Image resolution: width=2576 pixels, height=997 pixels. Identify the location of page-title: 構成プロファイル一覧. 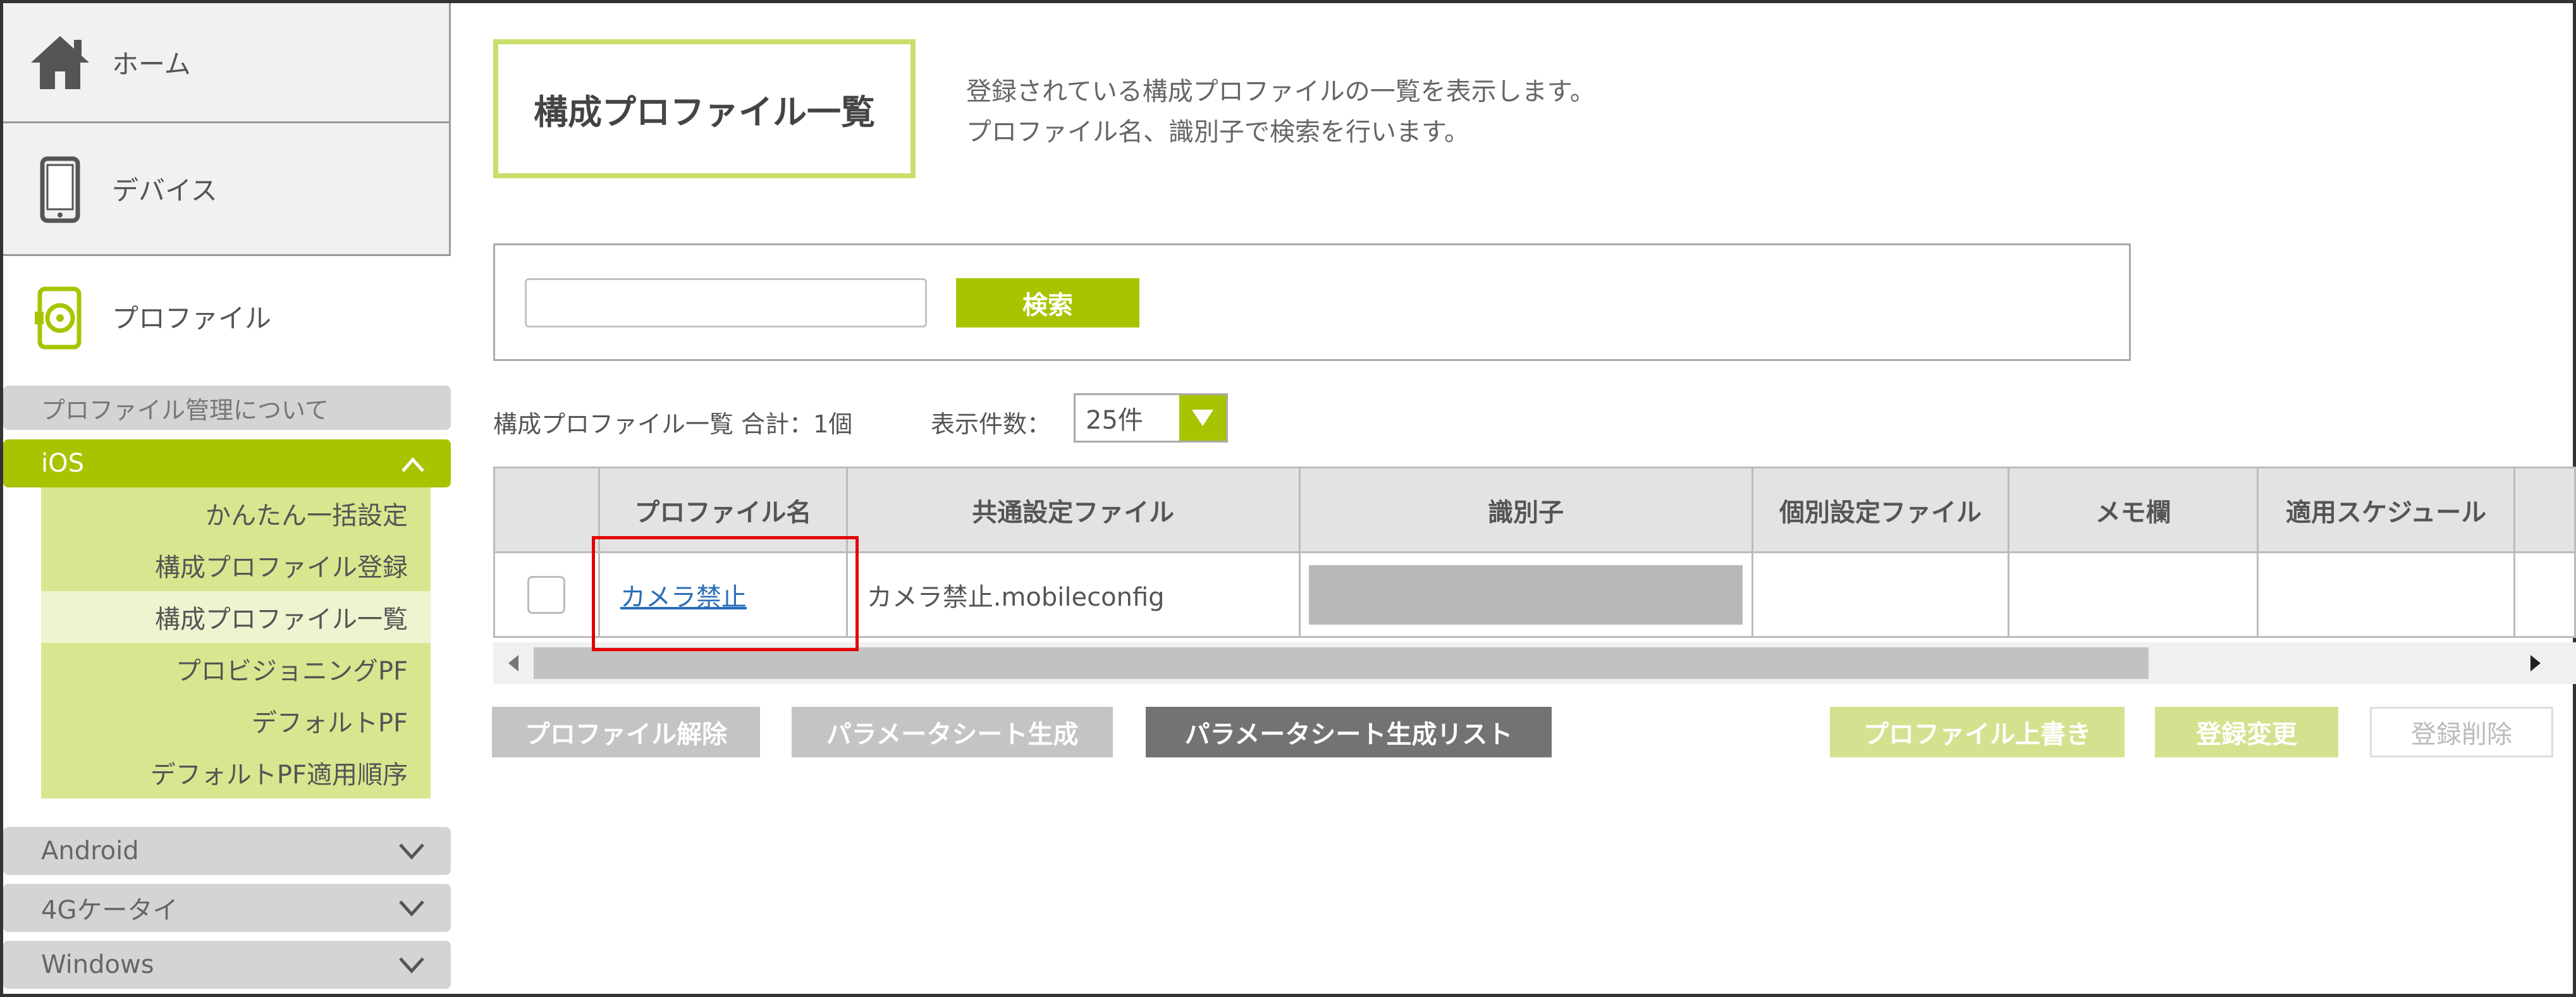
(704, 112).